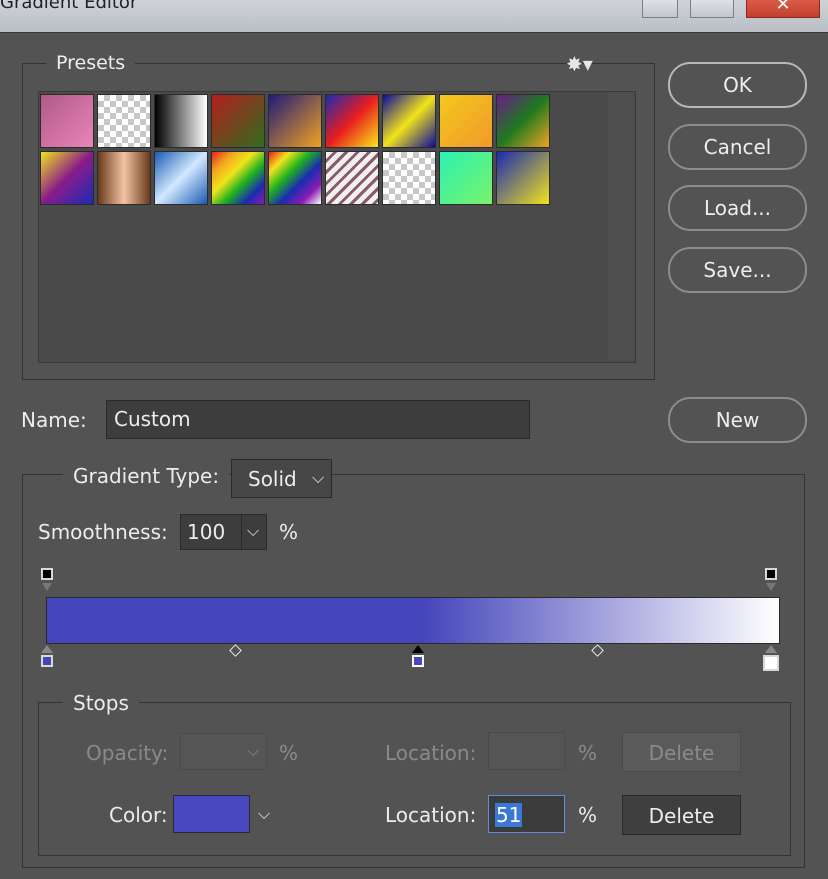 Image resolution: width=828 pixels, height=879 pixels. What do you see at coordinates (414, 16) in the screenshot?
I see `title-bar: Gradient Editor ✕` at bounding box center [414, 16].